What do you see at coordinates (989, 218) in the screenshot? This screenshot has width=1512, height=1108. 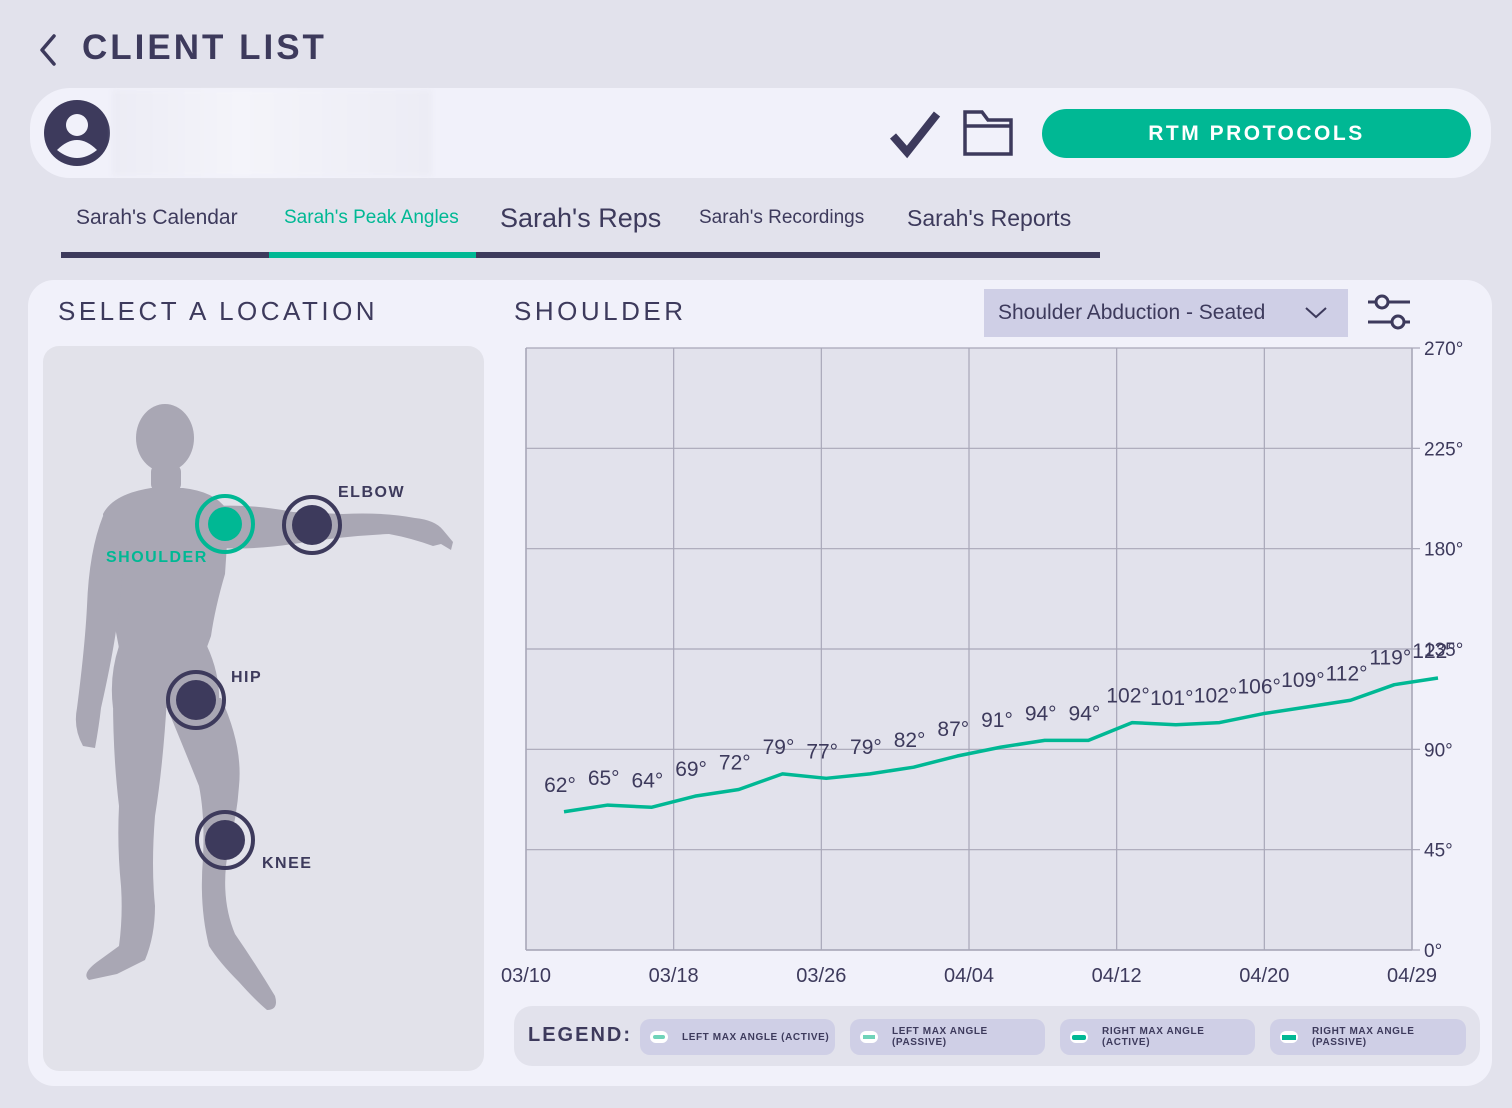 I see `tab-reports: Sarah's Reports` at bounding box center [989, 218].